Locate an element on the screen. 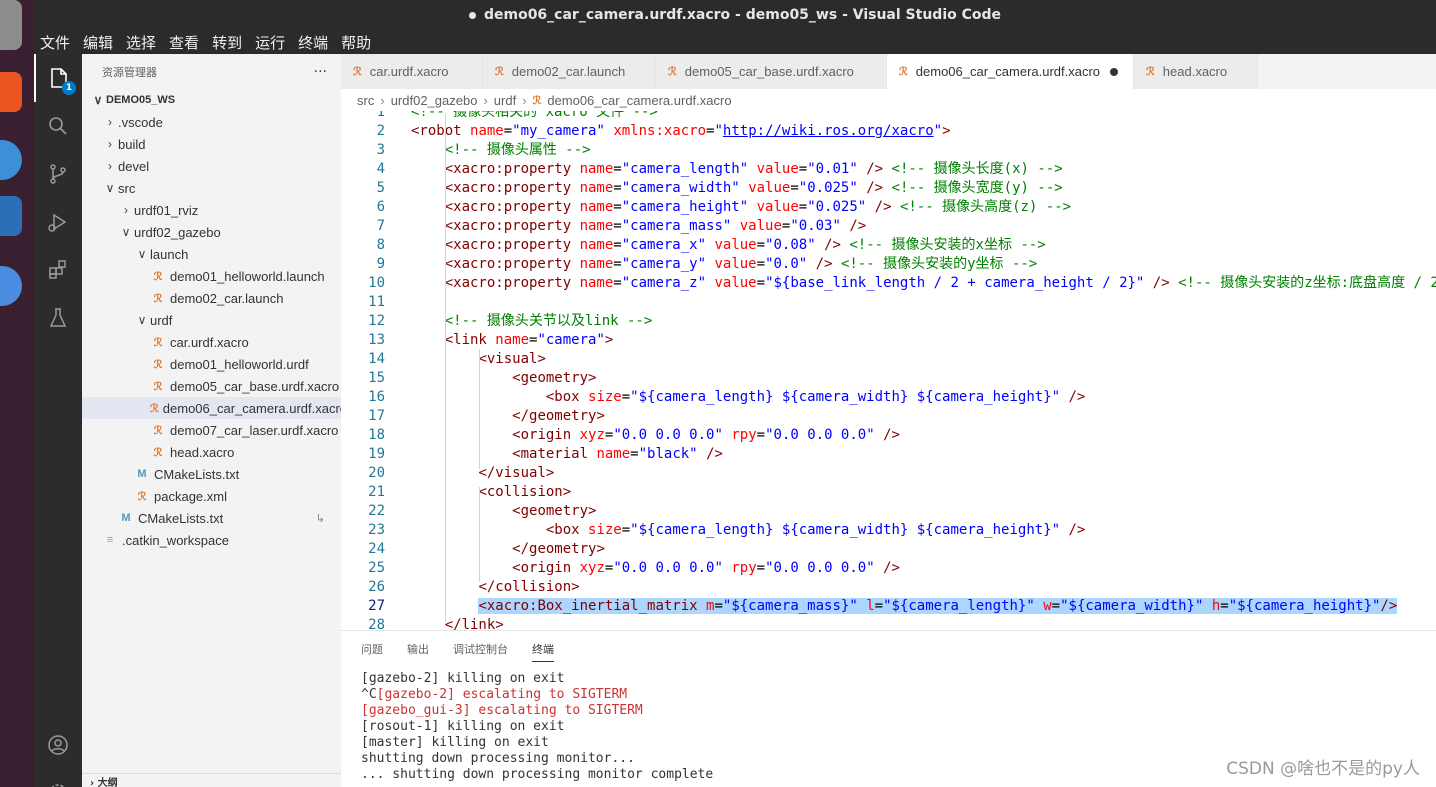 This screenshot has width=1436, height=787. testing-activity is located at coordinates (58, 318).